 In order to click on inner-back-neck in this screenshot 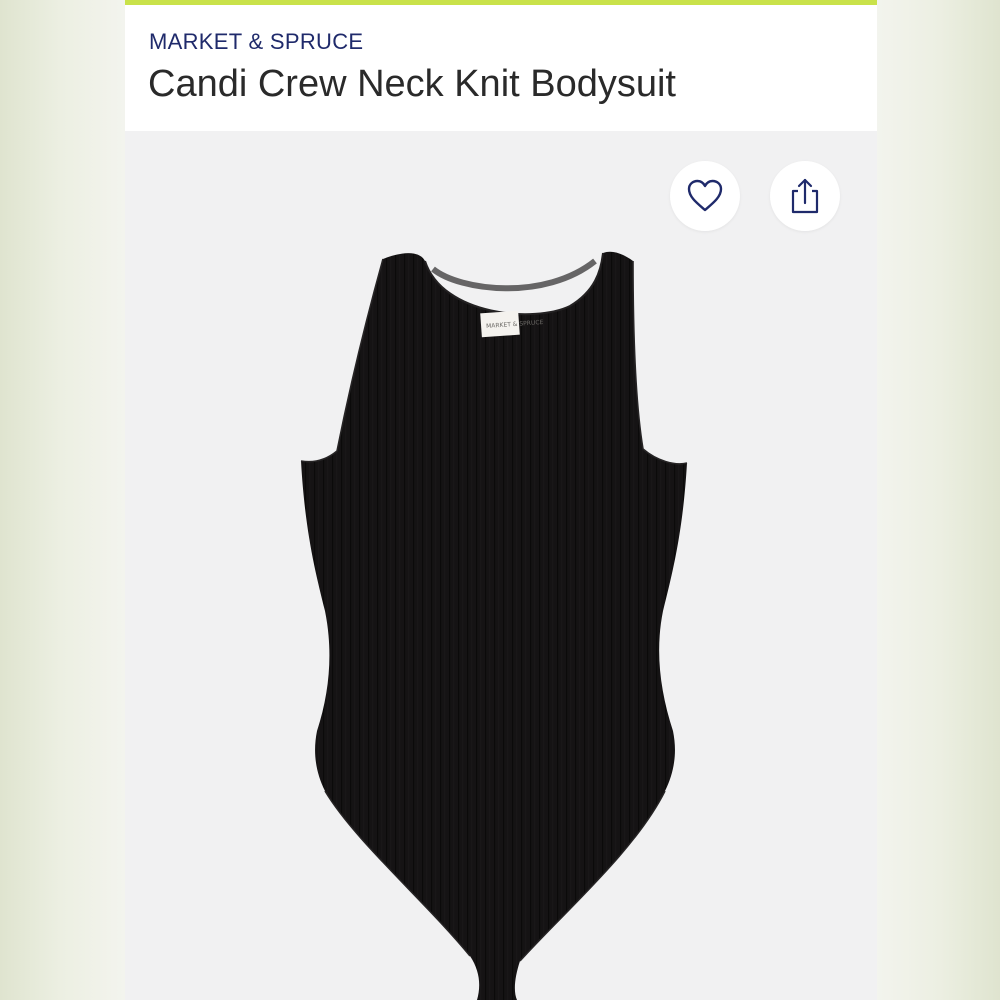, I will do `click(514, 275)`.